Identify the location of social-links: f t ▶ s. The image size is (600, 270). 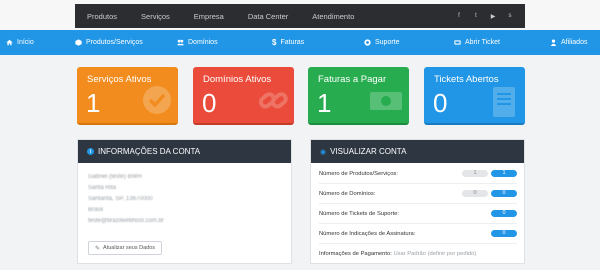
(490, 16).